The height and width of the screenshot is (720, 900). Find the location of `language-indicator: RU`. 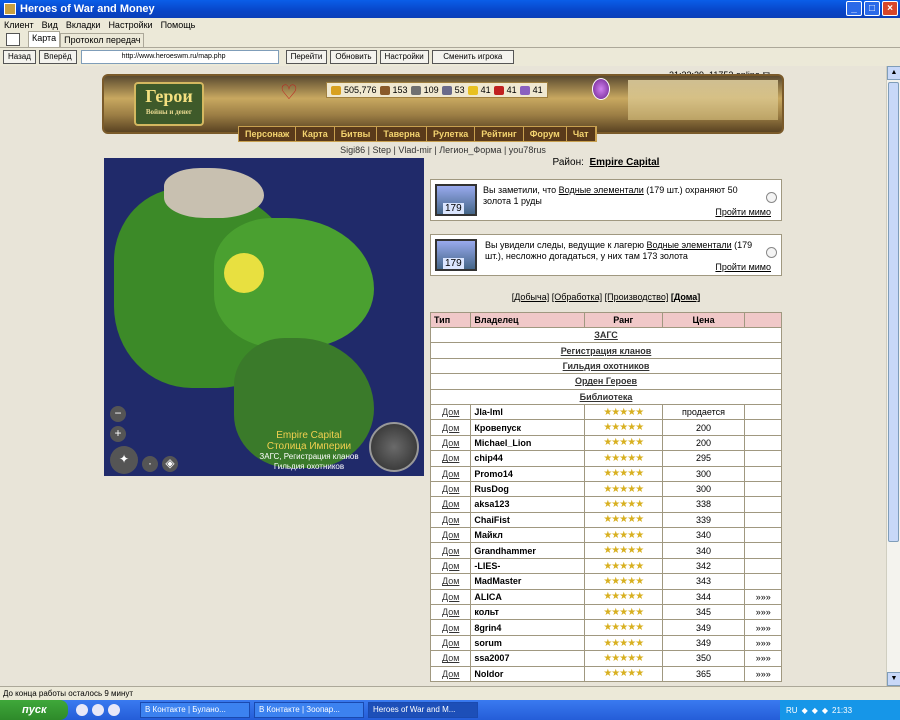

language-indicator: RU is located at coordinates (792, 710).